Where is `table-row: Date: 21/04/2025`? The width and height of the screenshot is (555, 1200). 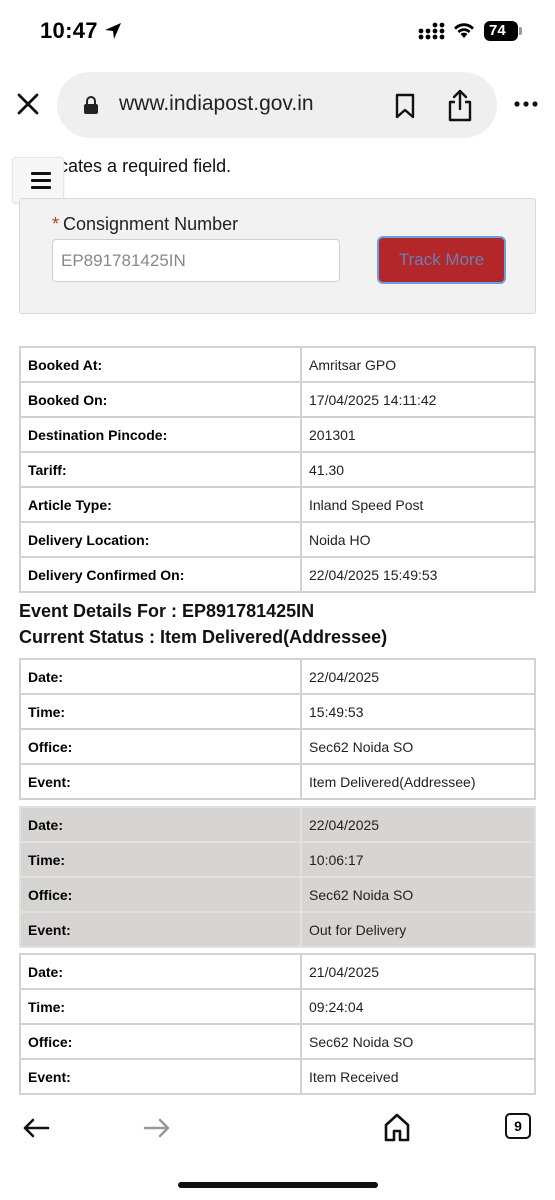
table-row: Date: 21/04/2025 is located at coordinates (277, 971).